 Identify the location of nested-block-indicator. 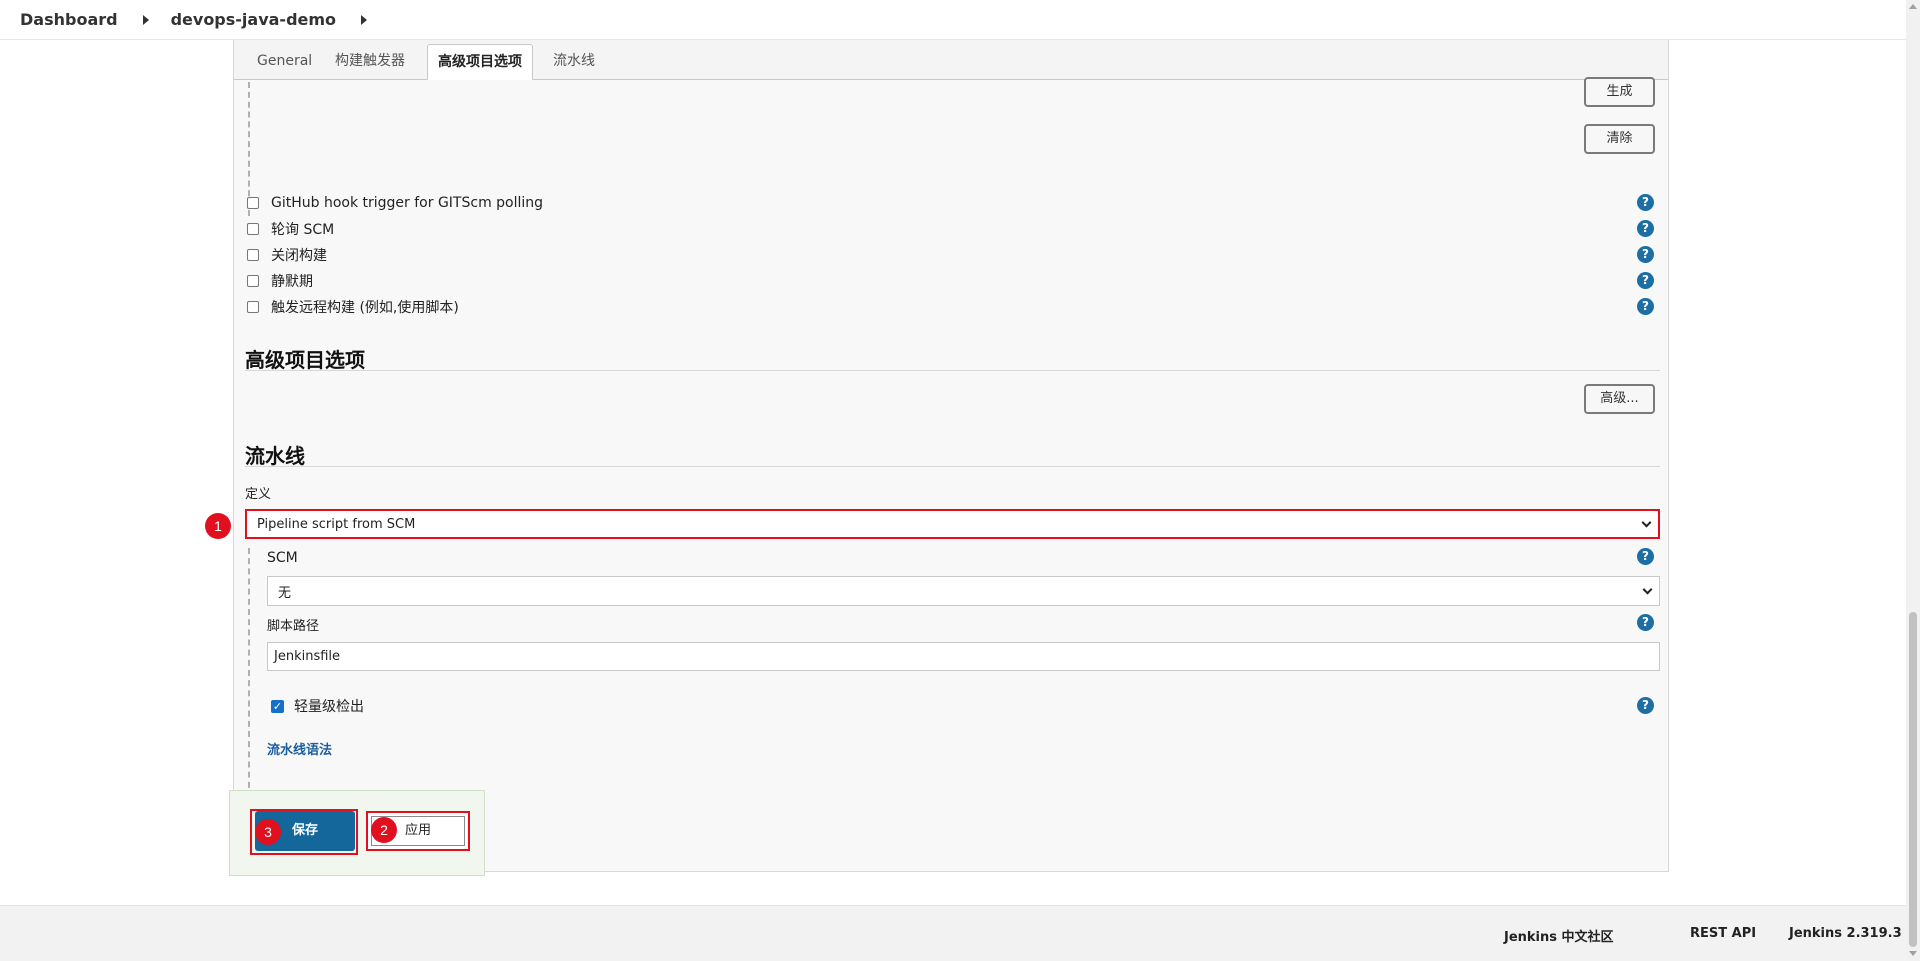
(249, 673).